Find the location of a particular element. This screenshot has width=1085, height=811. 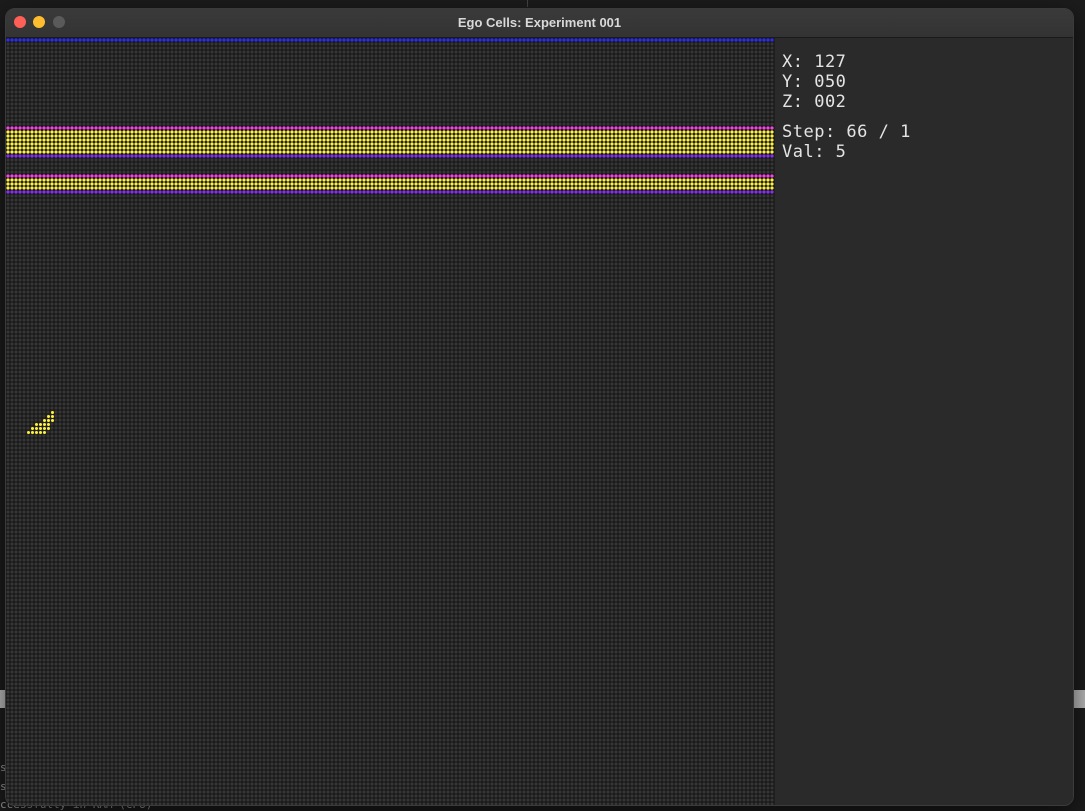

window-title: Ego Cells: Experiment 001 is located at coordinates (539, 22).